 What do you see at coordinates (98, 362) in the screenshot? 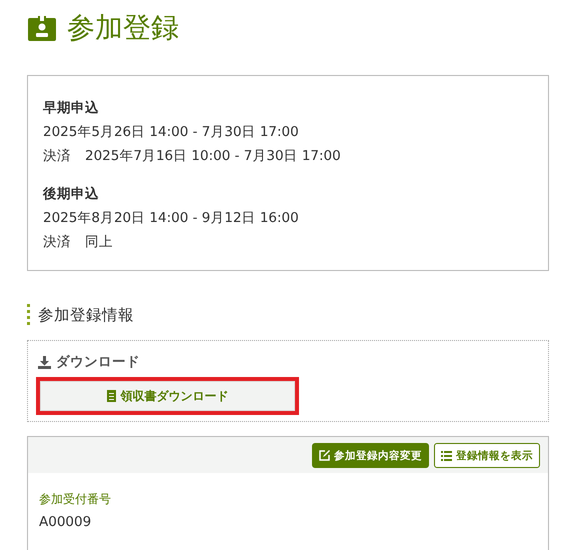
I see `download-heading: ダウンロード` at bounding box center [98, 362].